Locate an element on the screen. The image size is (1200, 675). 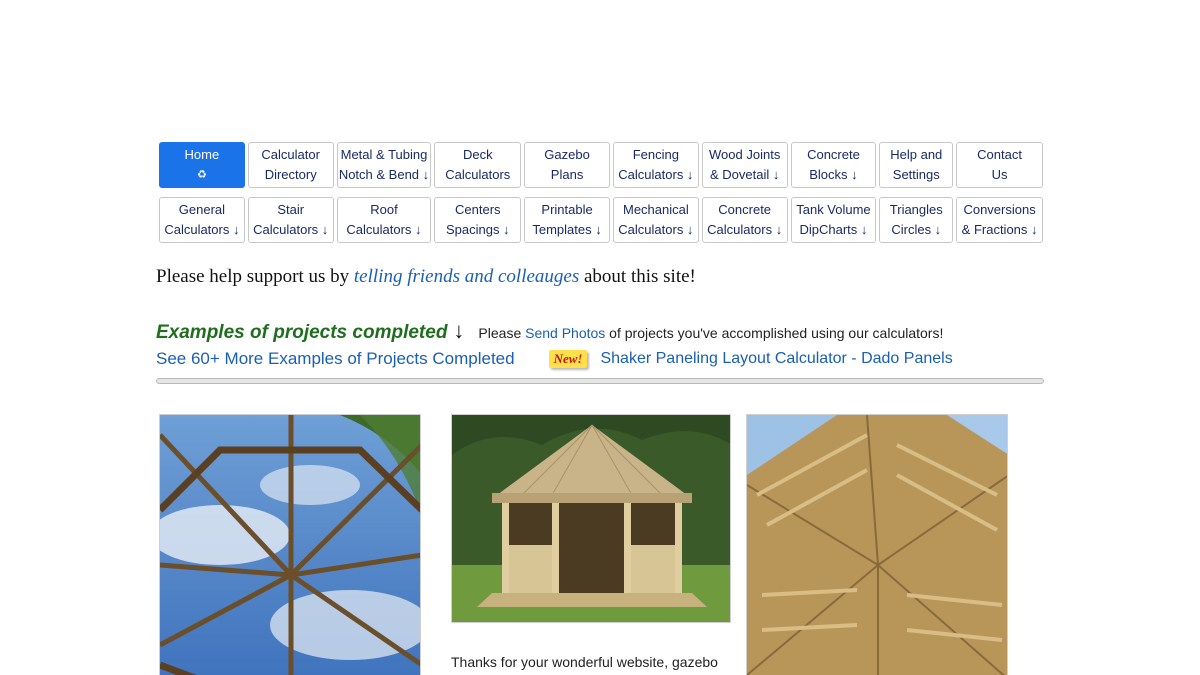
nav-label-line2: Settings is located at coordinates (916, 174).